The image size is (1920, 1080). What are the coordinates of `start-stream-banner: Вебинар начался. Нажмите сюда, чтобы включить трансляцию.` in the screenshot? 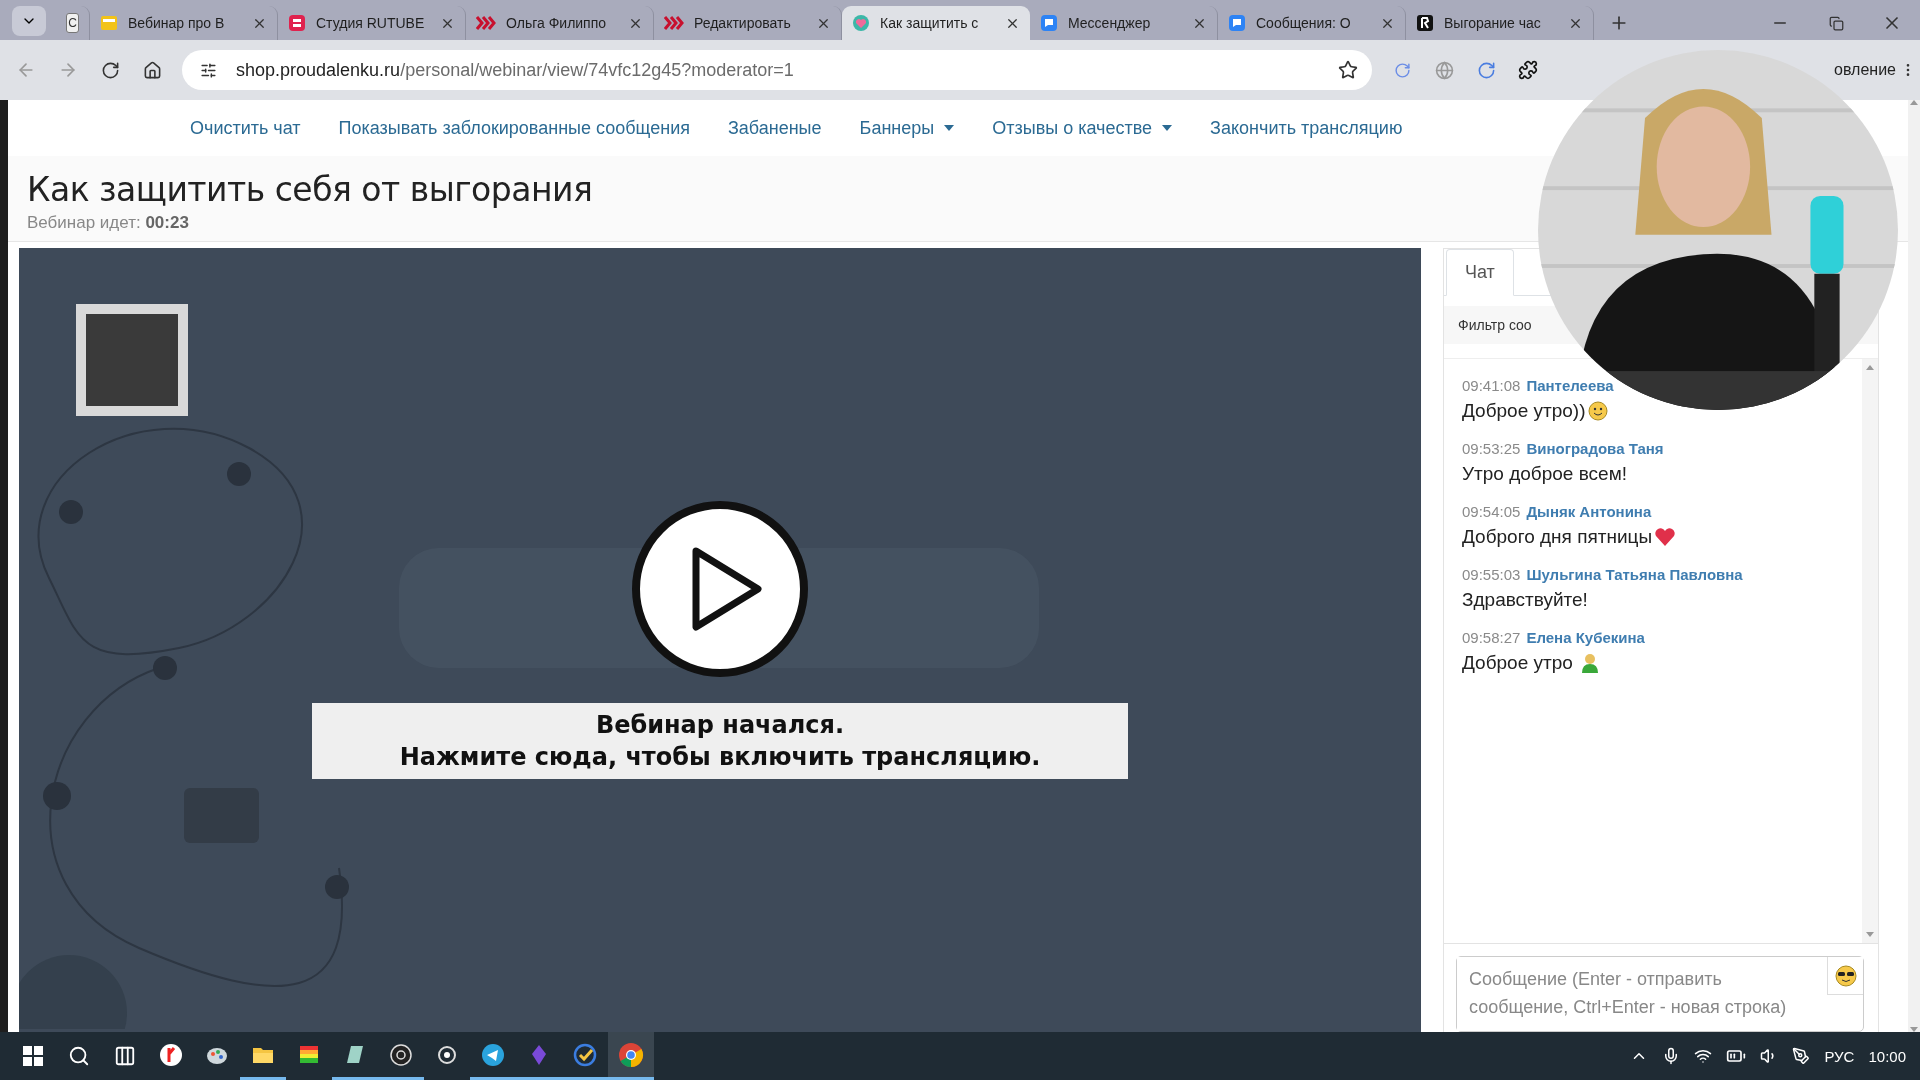 It's located at (720, 741).